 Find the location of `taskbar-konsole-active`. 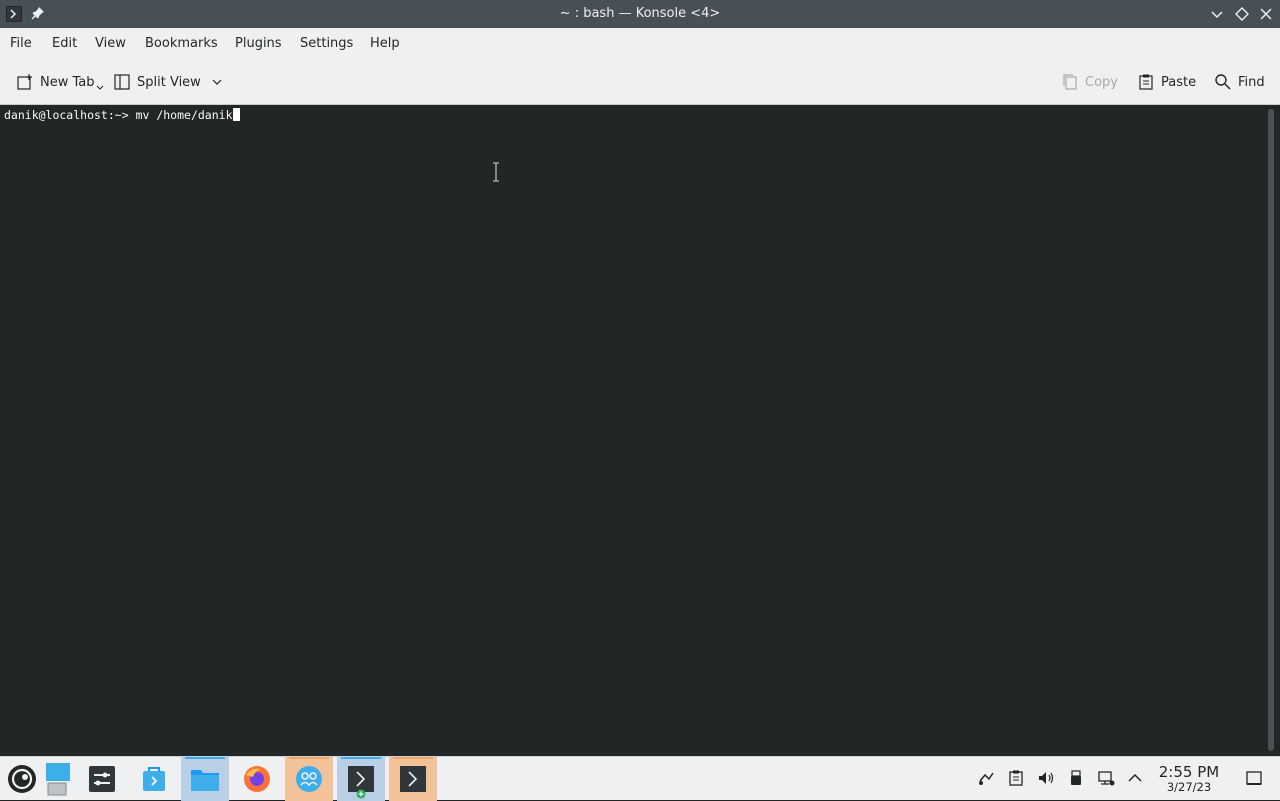

taskbar-konsole-active is located at coordinates (361, 779).